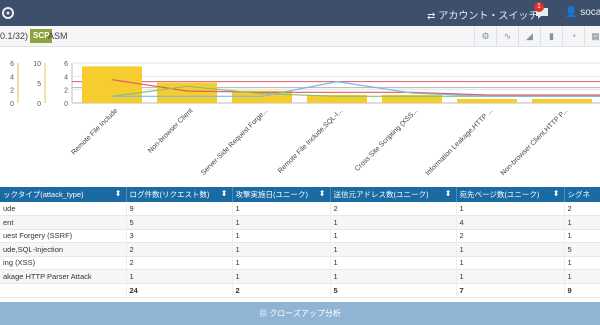 The image size is (600, 325). I want to click on bar-chart-icon: ▮, so click(551, 36).